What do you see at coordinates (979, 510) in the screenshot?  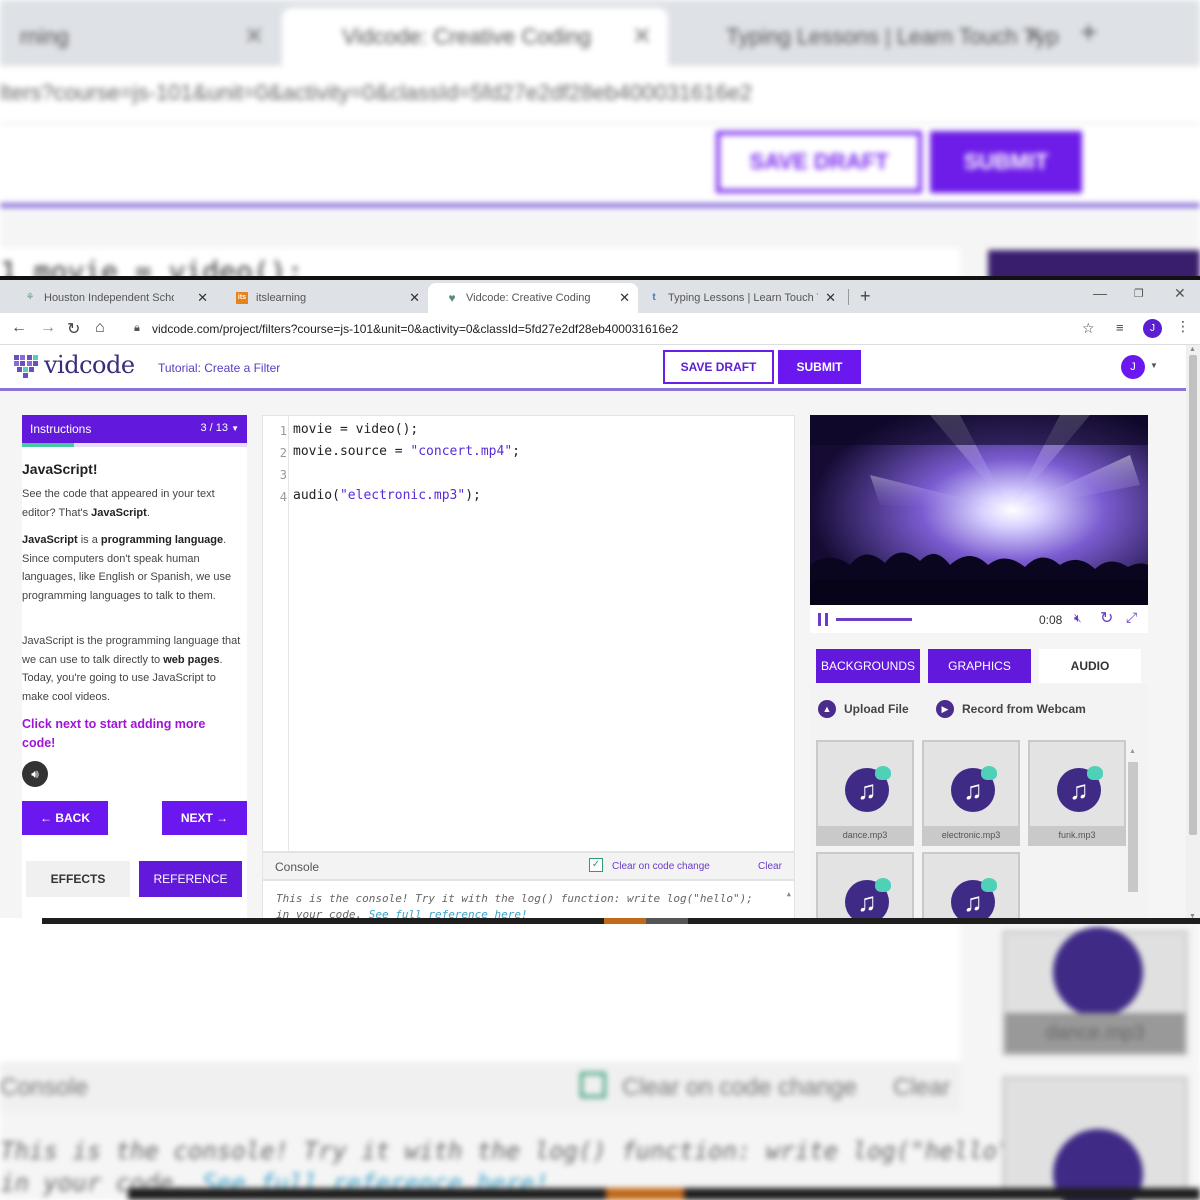 I see `video-preview` at bounding box center [979, 510].